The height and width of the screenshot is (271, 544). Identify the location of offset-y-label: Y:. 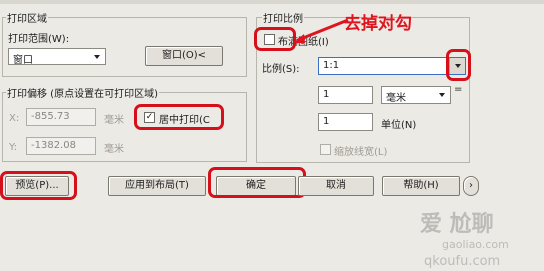
(13, 147).